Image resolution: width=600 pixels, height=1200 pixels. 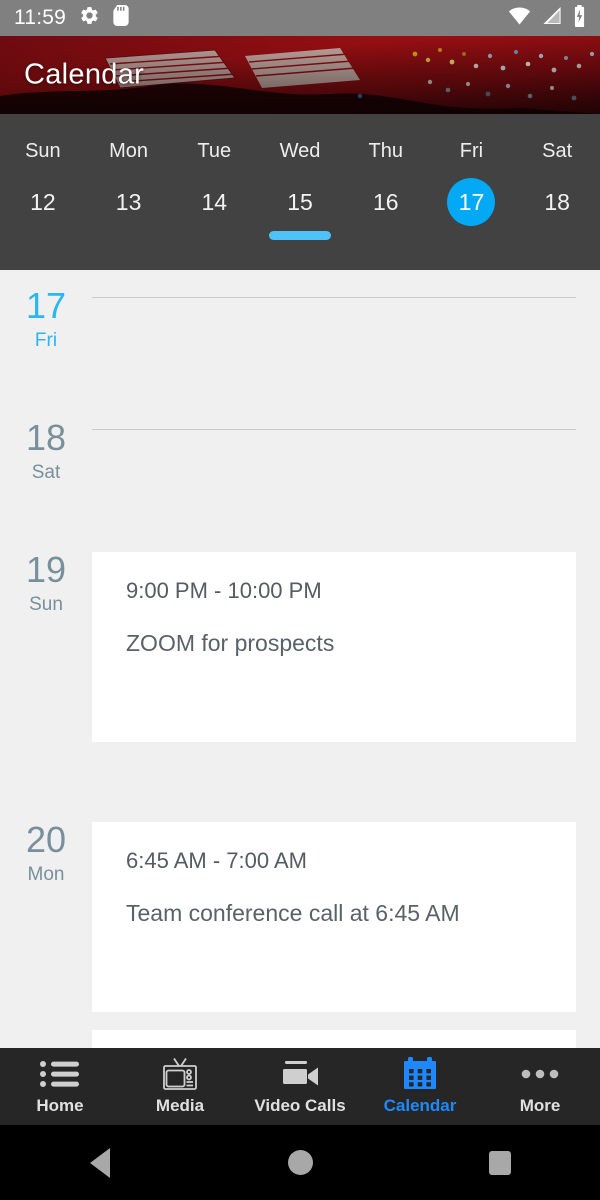 I want to click on week-date-number: 16, so click(x=385, y=201).